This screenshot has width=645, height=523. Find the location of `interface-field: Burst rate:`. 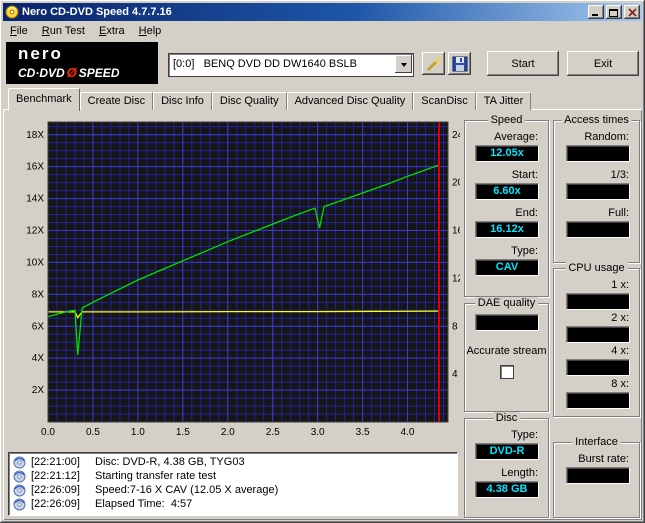

interface-field: Burst rate: is located at coordinates (596, 468).